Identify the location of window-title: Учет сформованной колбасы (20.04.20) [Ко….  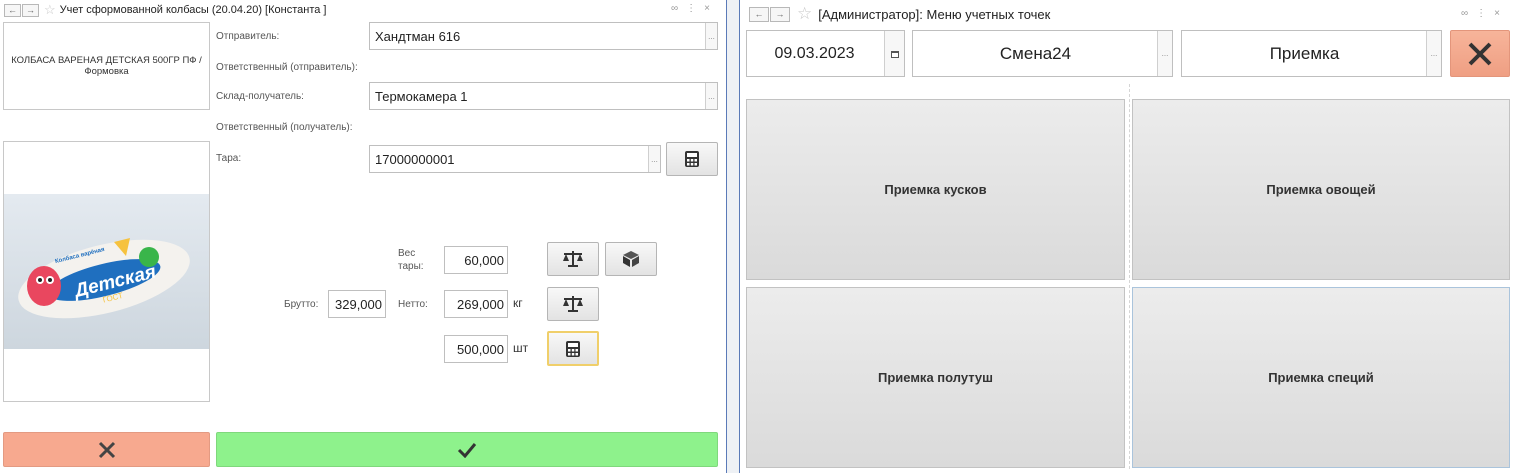
(193, 10).